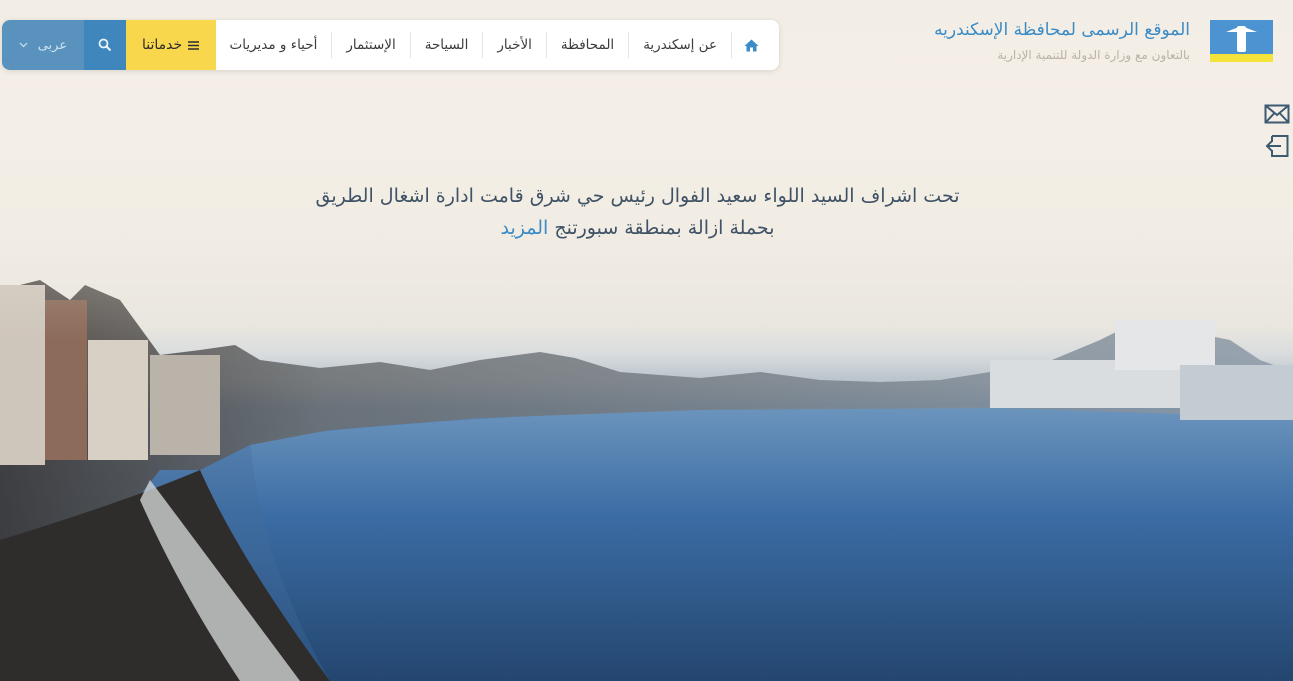 This screenshot has height=681, width=1293. I want to click on news-line-2-wrapper: بحملة ازالة بمنطقة سبورتنج المزيد, so click(637, 228).